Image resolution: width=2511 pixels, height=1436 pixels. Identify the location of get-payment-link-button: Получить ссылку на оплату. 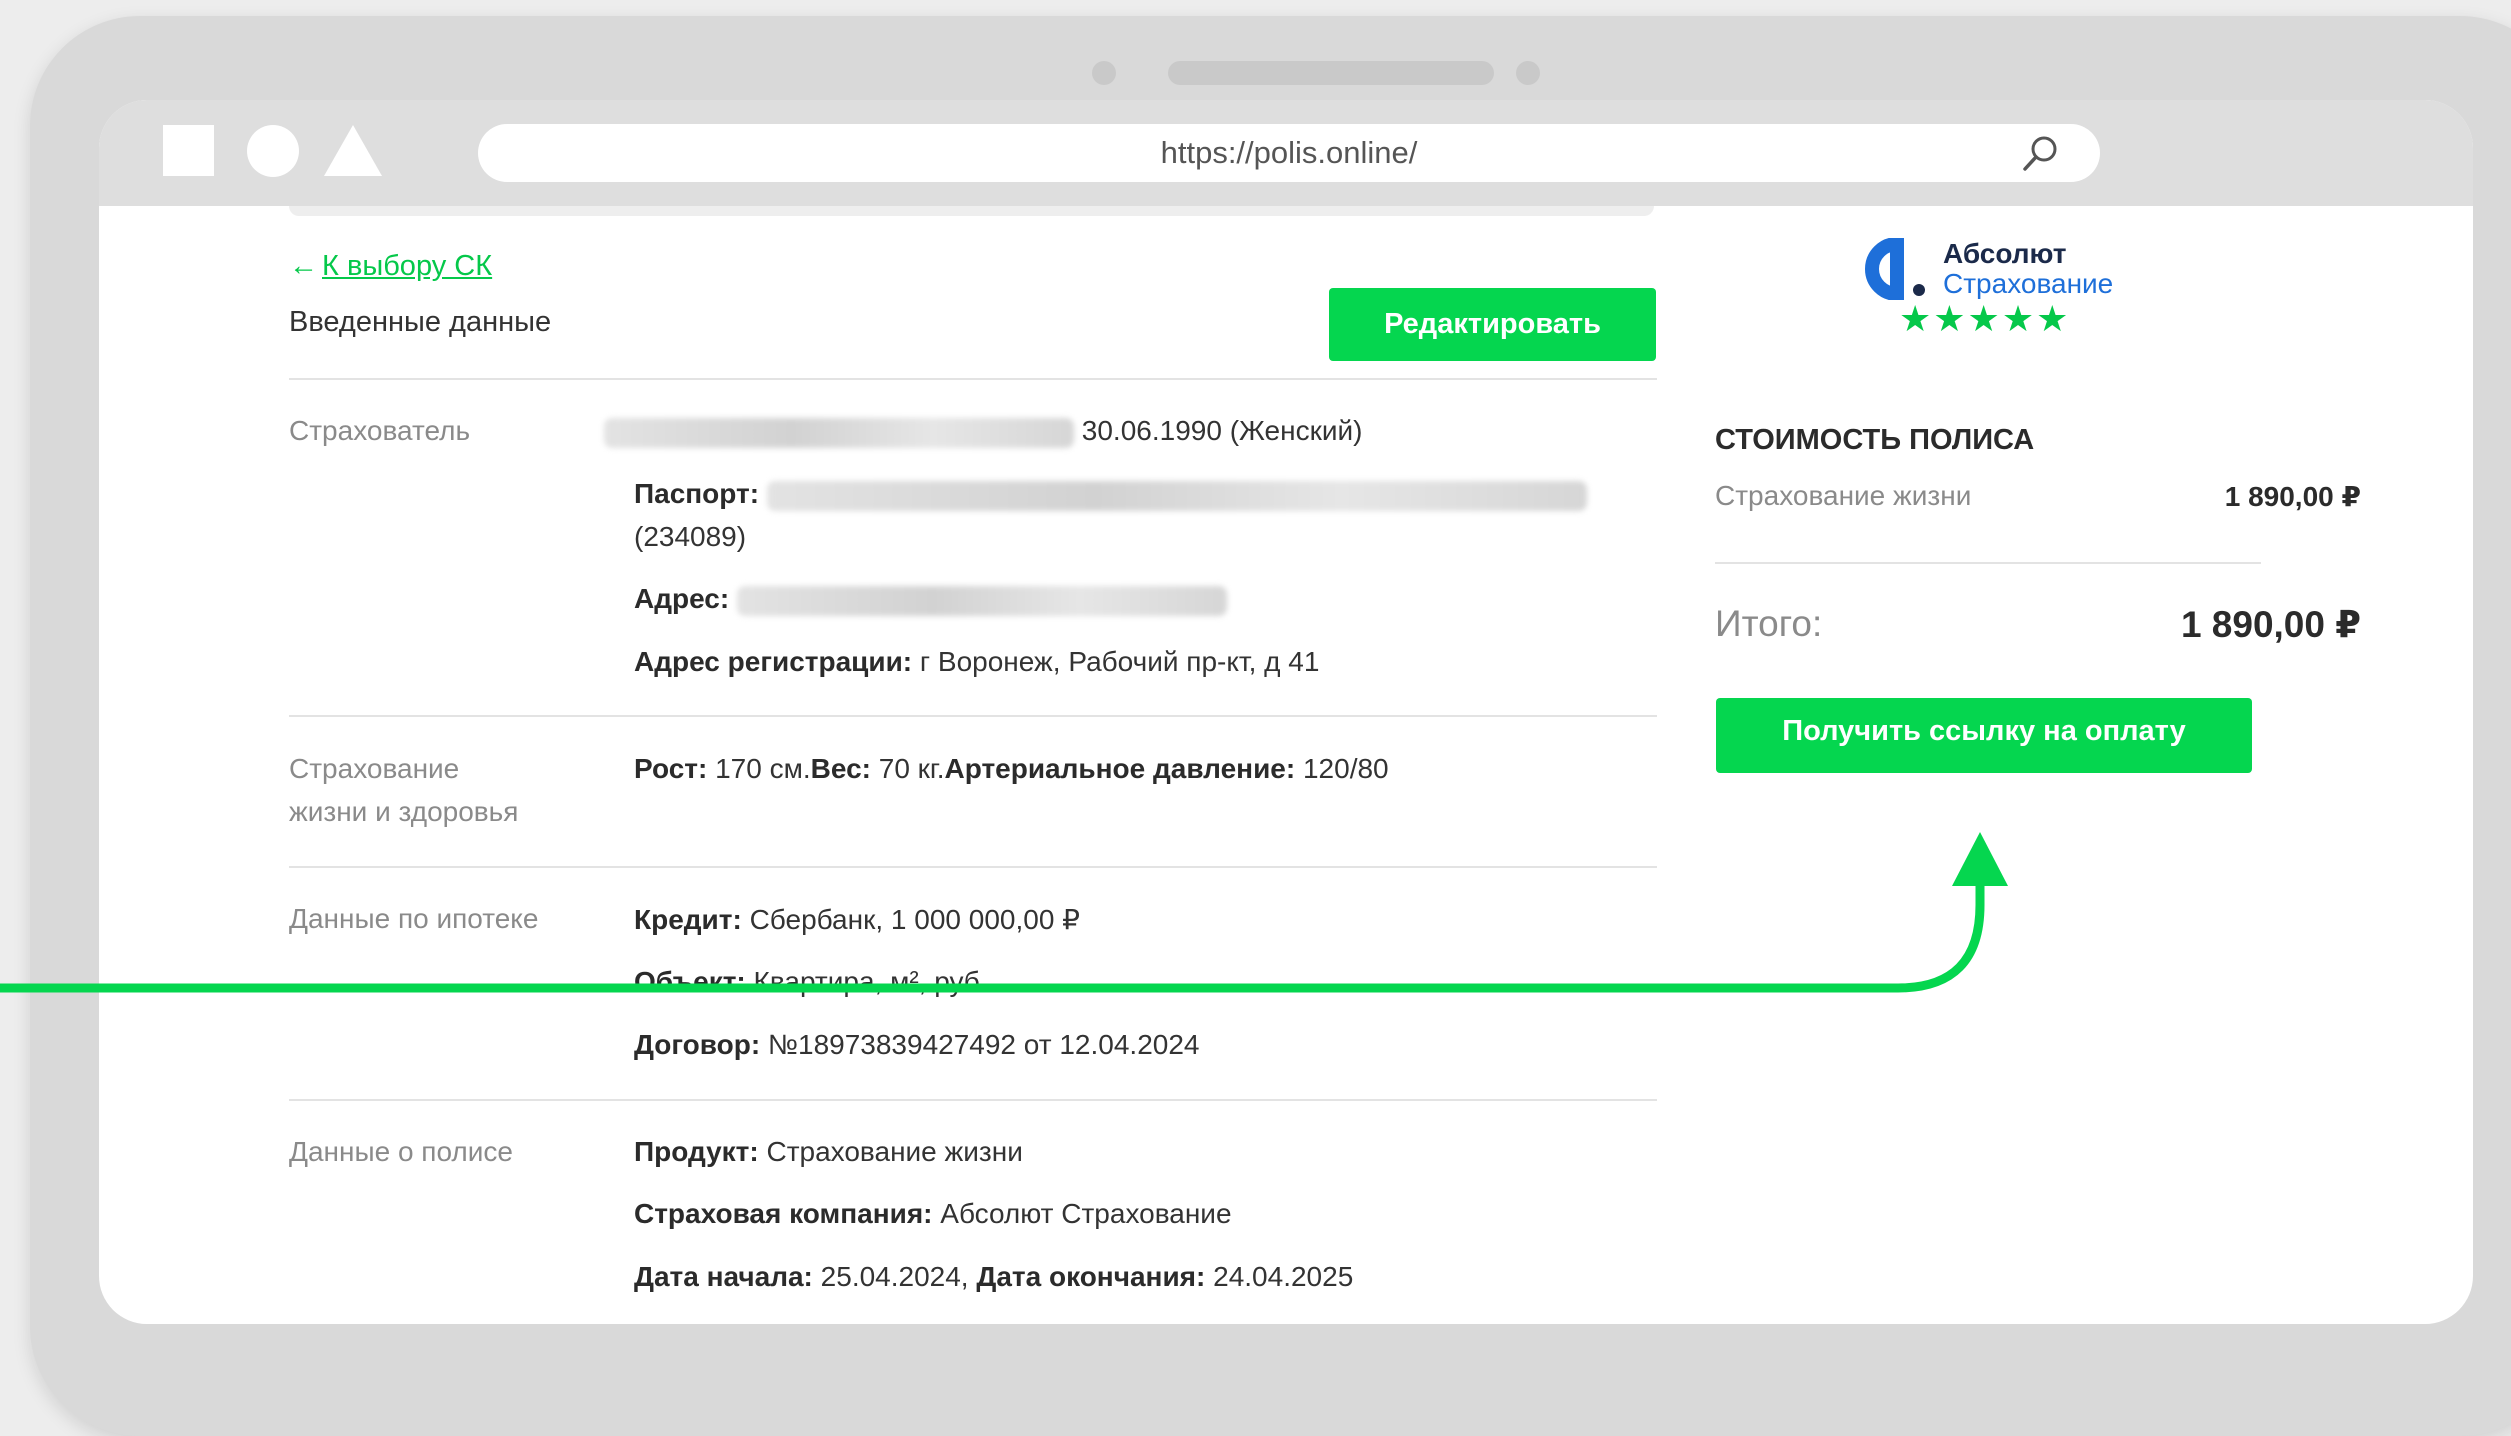
(1984, 735).